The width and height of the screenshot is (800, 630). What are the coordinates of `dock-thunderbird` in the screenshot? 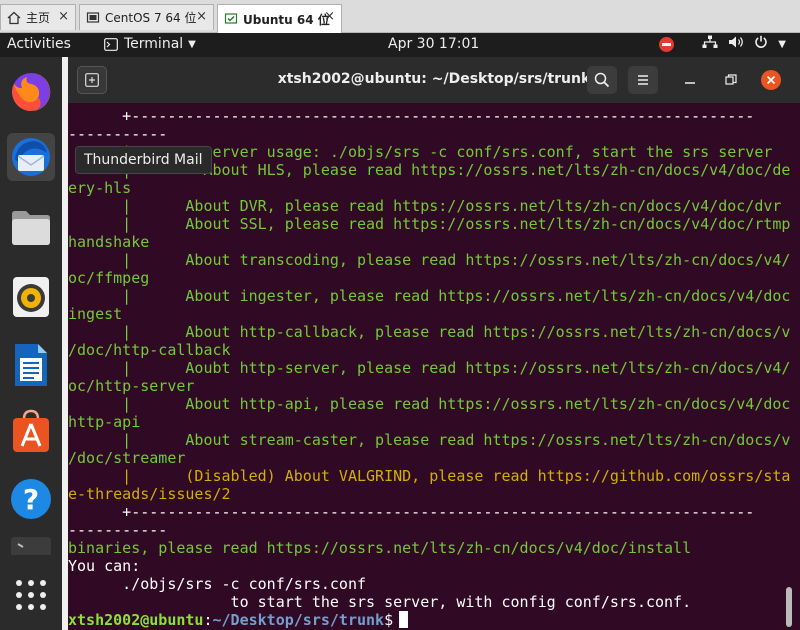 It's located at (31, 157).